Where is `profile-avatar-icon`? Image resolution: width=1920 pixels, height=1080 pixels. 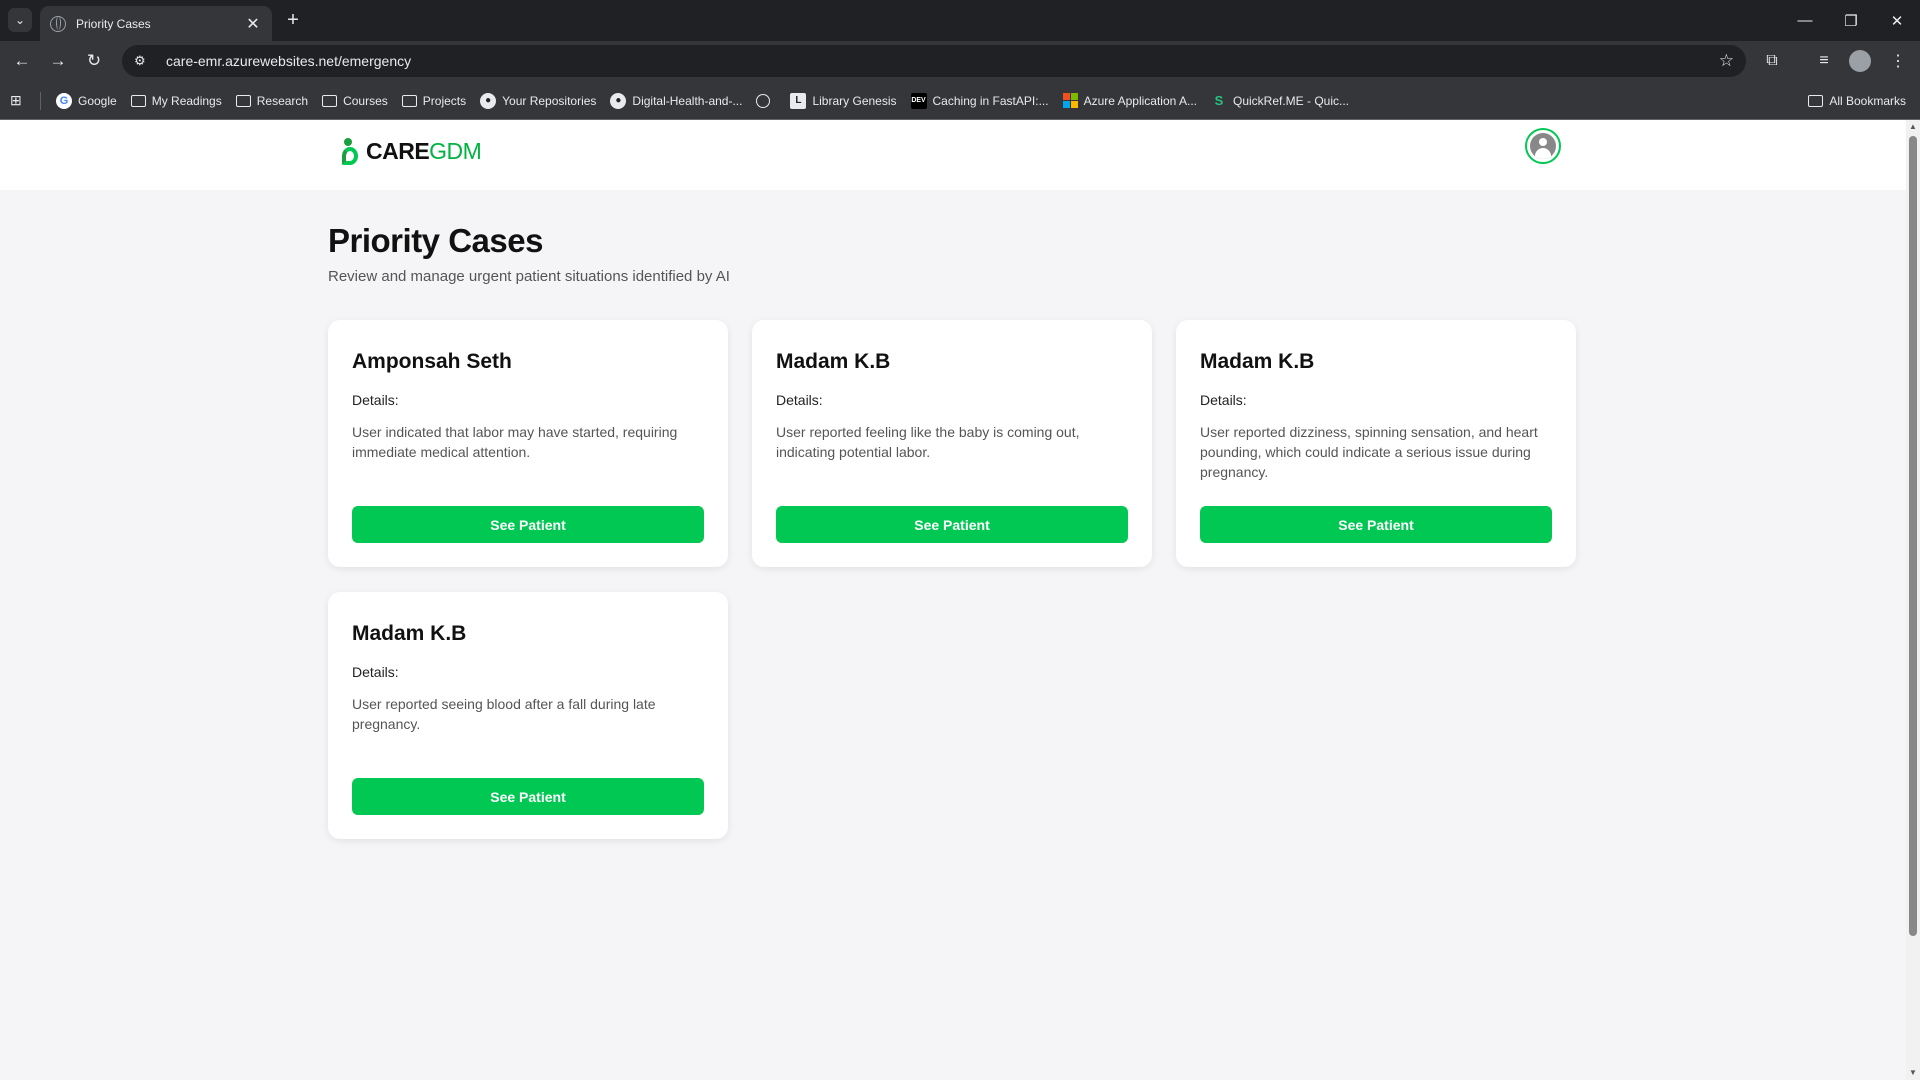 profile-avatar-icon is located at coordinates (1860, 61).